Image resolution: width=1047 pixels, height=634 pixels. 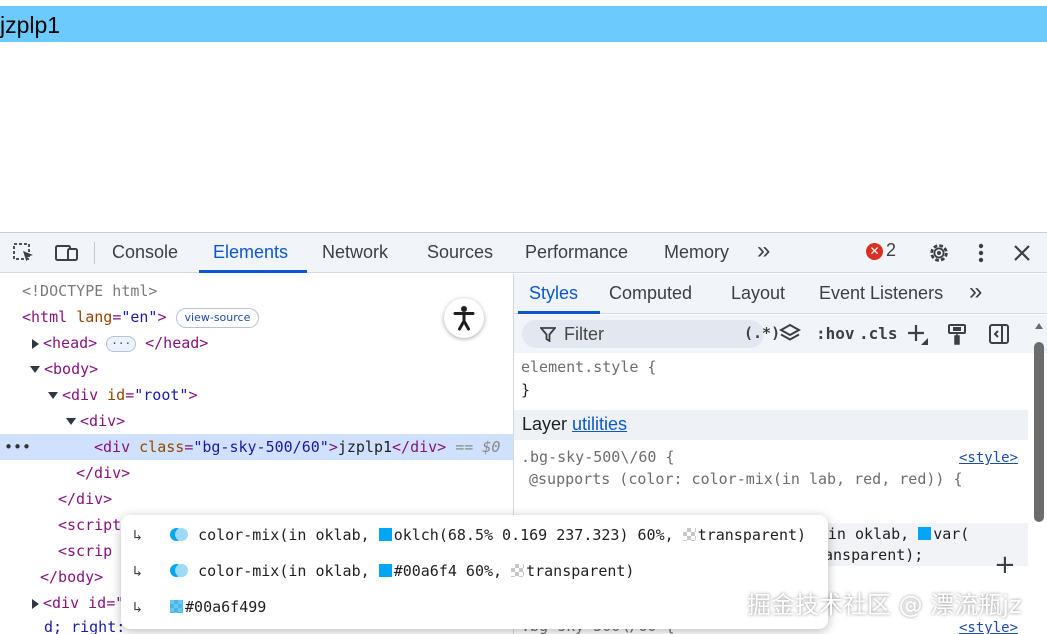 What do you see at coordinates (553, 293) in the screenshot?
I see `tab-styles: Styles` at bounding box center [553, 293].